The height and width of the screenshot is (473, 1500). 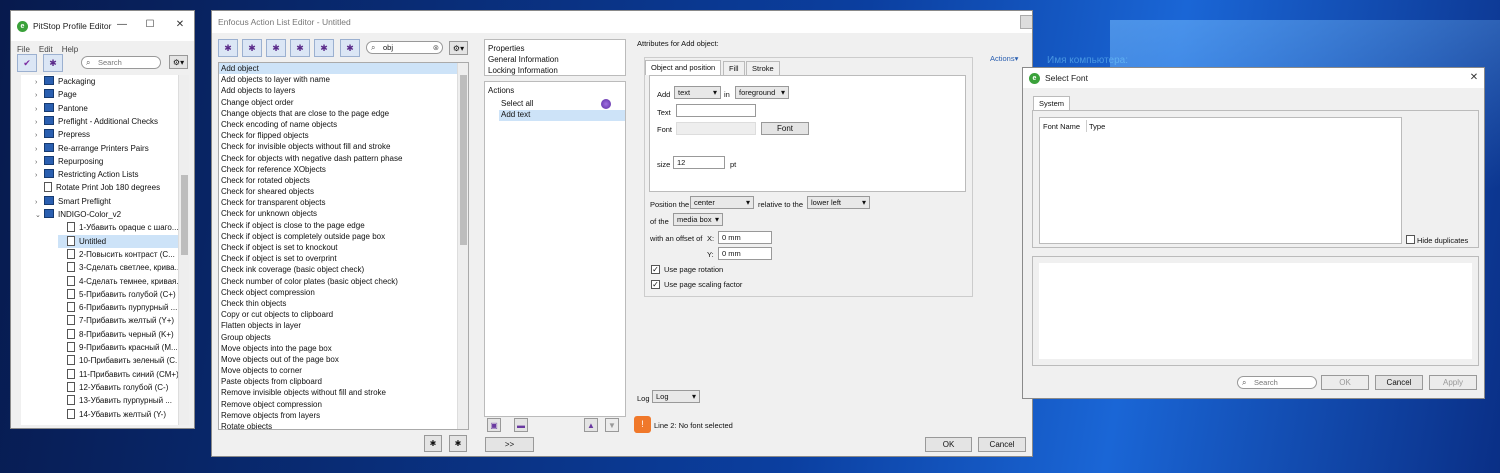 I want to click on action-catalog-item: Check ink coverage (basic object check), so click(x=343, y=269).